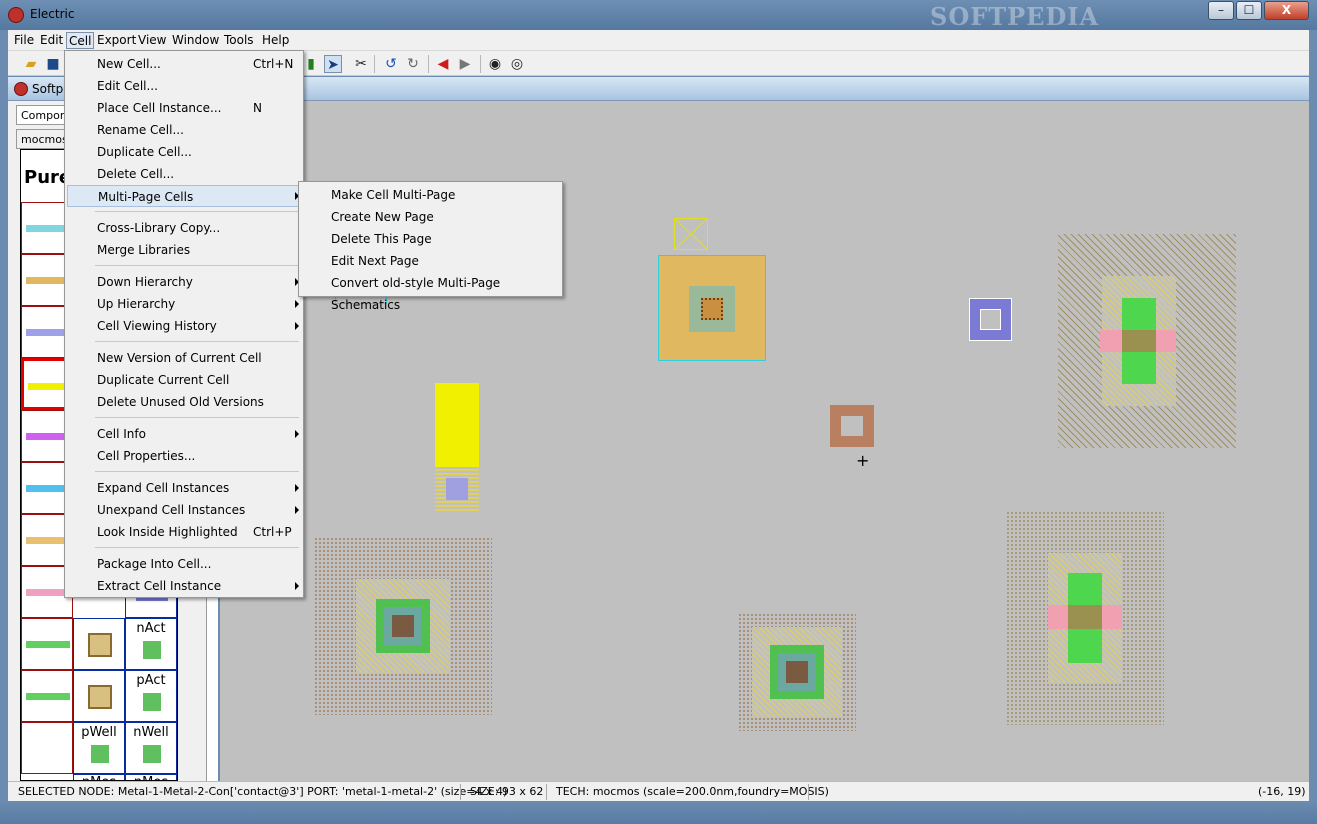  I want to click on menu-cell: Cell, so click(80, 40).